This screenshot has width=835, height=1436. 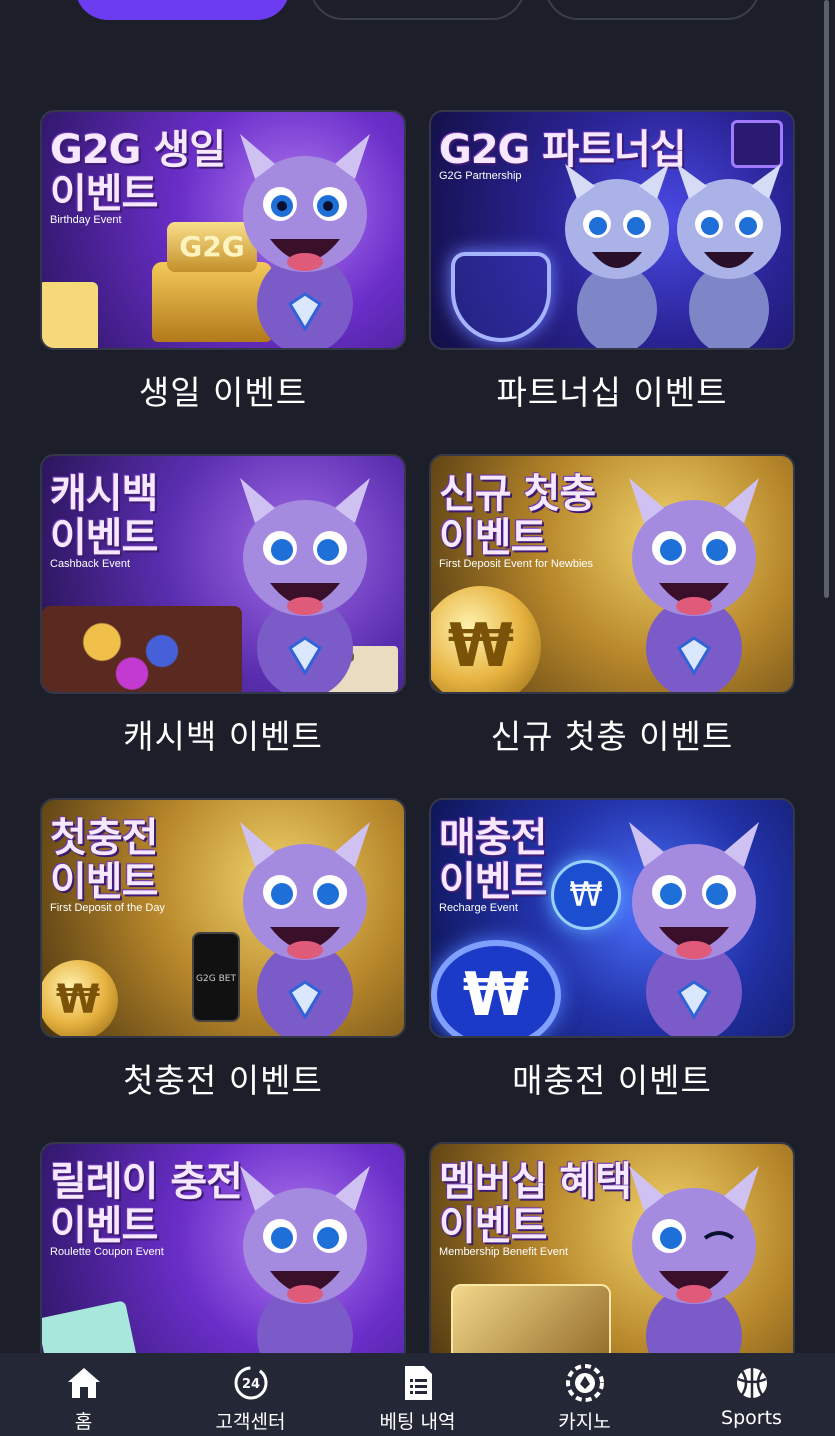 I want to click on banner-subtitle: Cashback Event, so click(x=90, y=564).